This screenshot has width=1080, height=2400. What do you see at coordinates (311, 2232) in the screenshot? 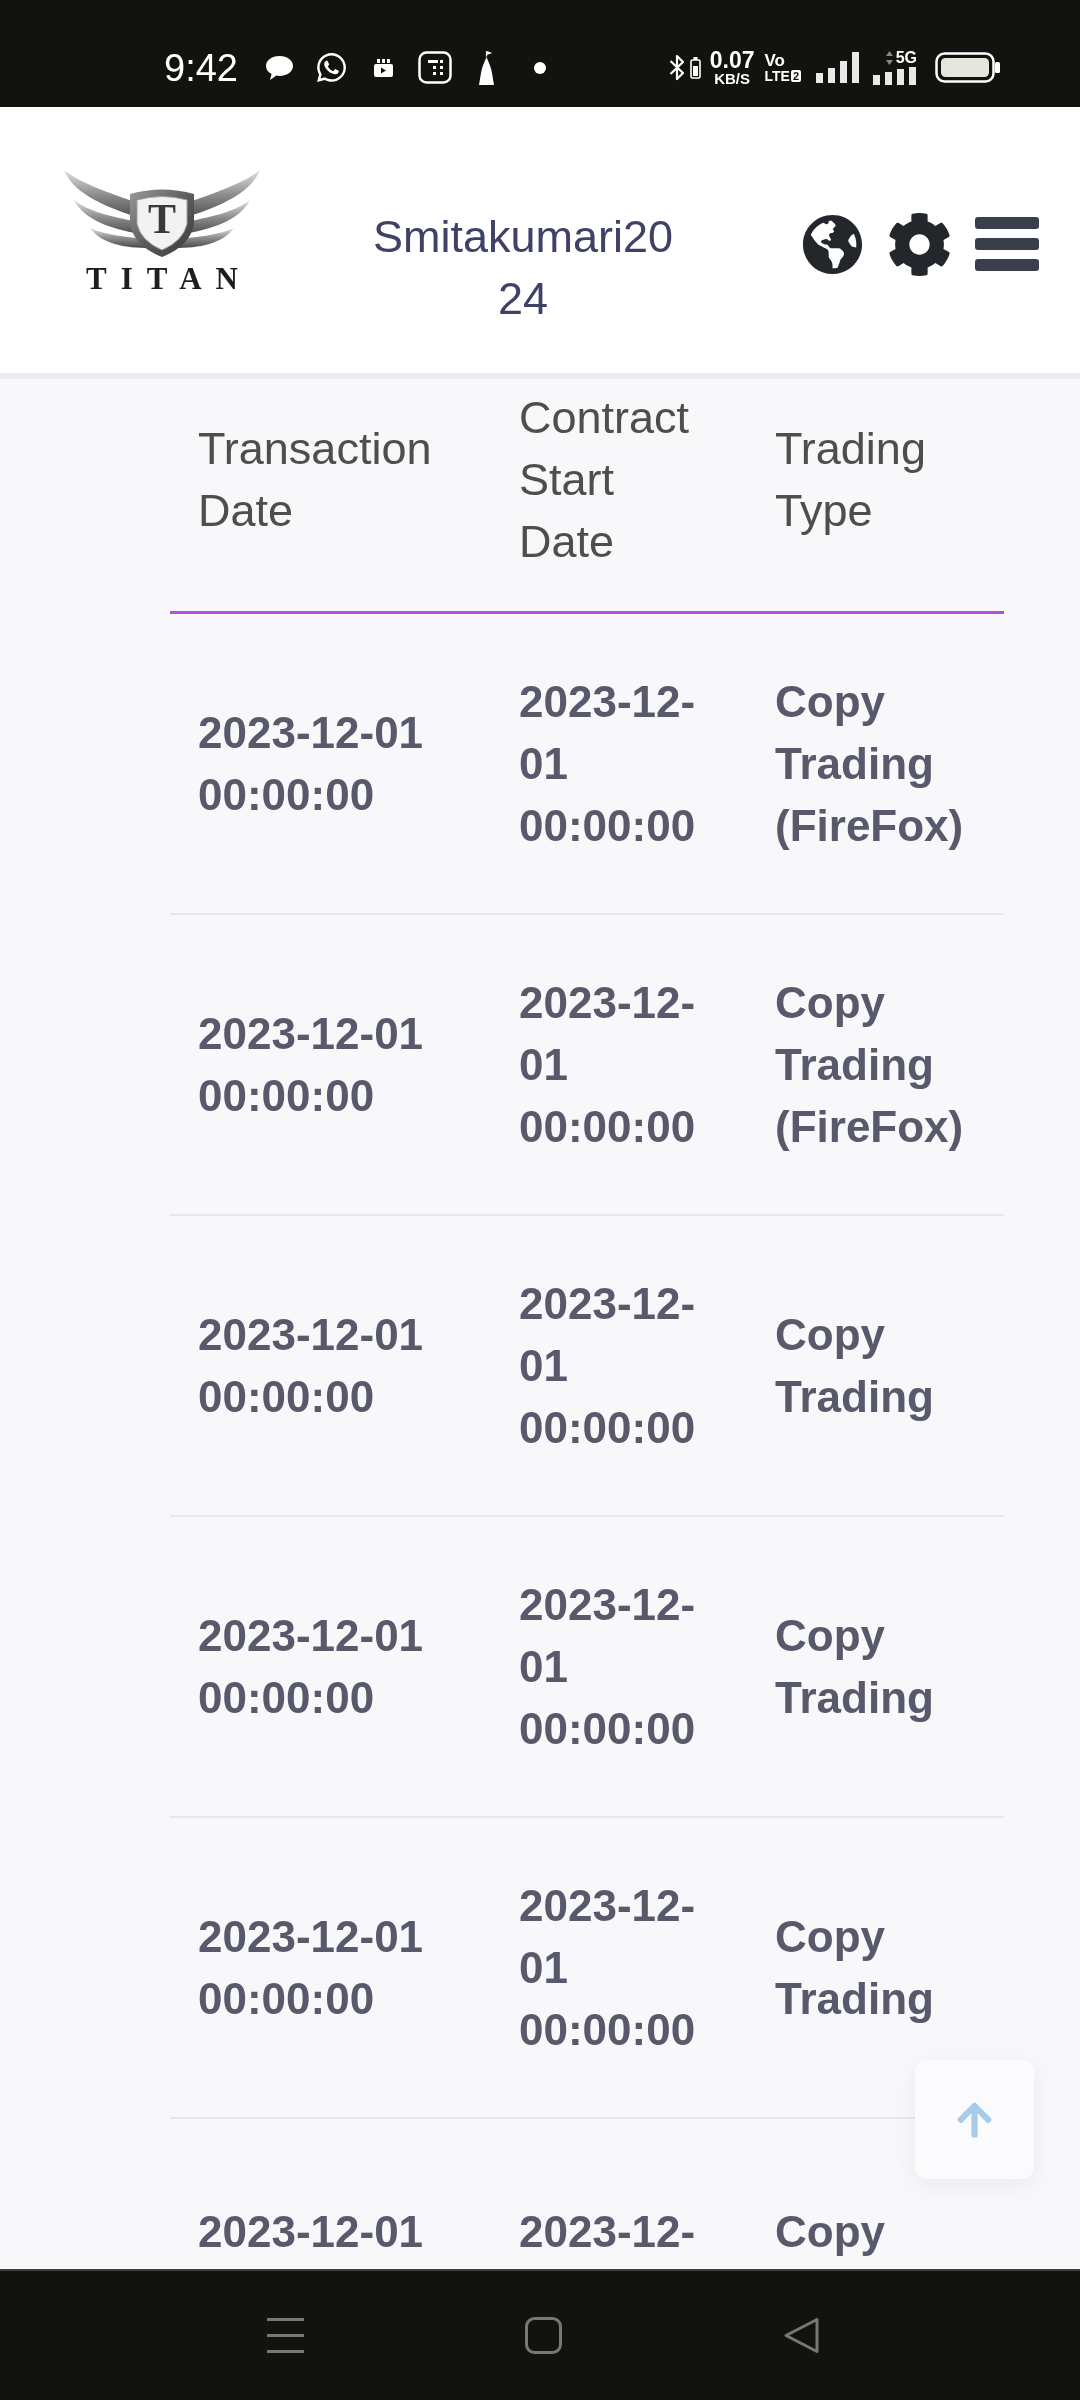
I see `table-cell-text: 2023-12-01` at bounding box center [311, 2232].